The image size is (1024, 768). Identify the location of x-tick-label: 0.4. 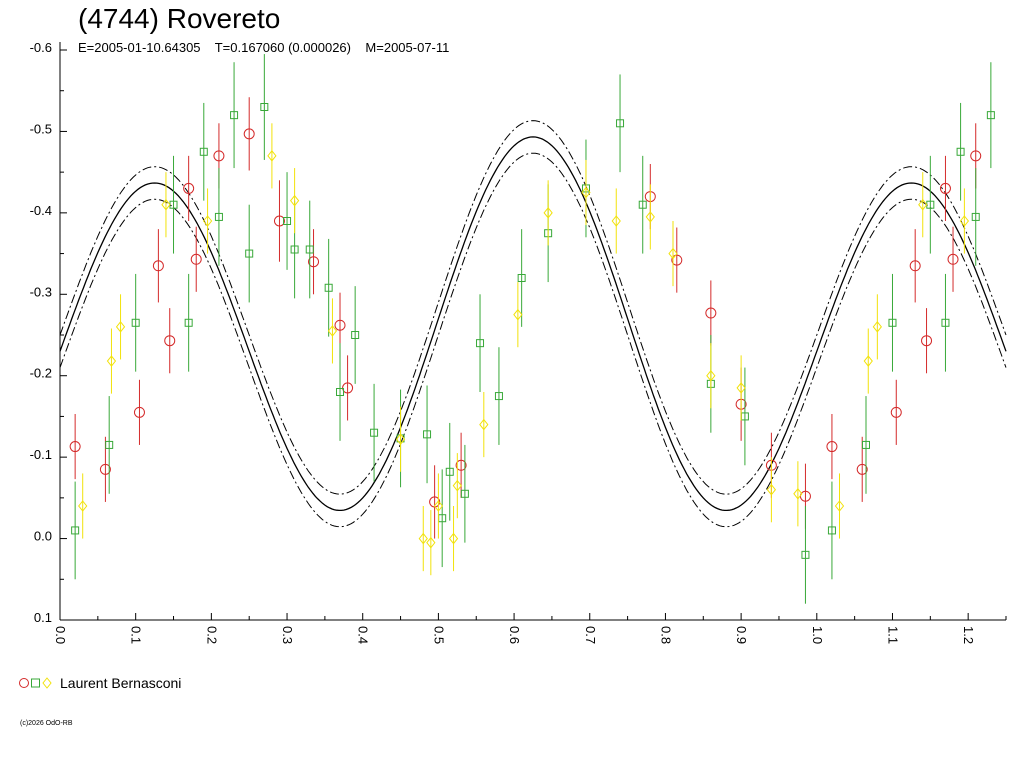
(363, 635).